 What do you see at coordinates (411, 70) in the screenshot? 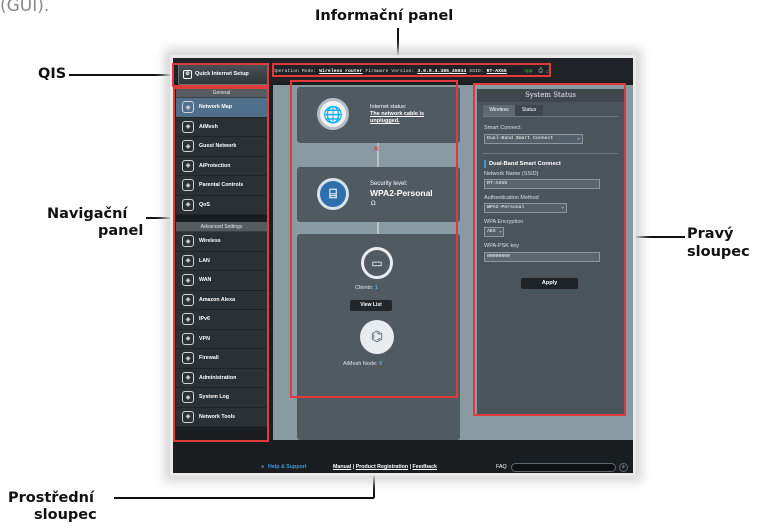
I see `highlight-info-panel` at bounding box center [411, 70].